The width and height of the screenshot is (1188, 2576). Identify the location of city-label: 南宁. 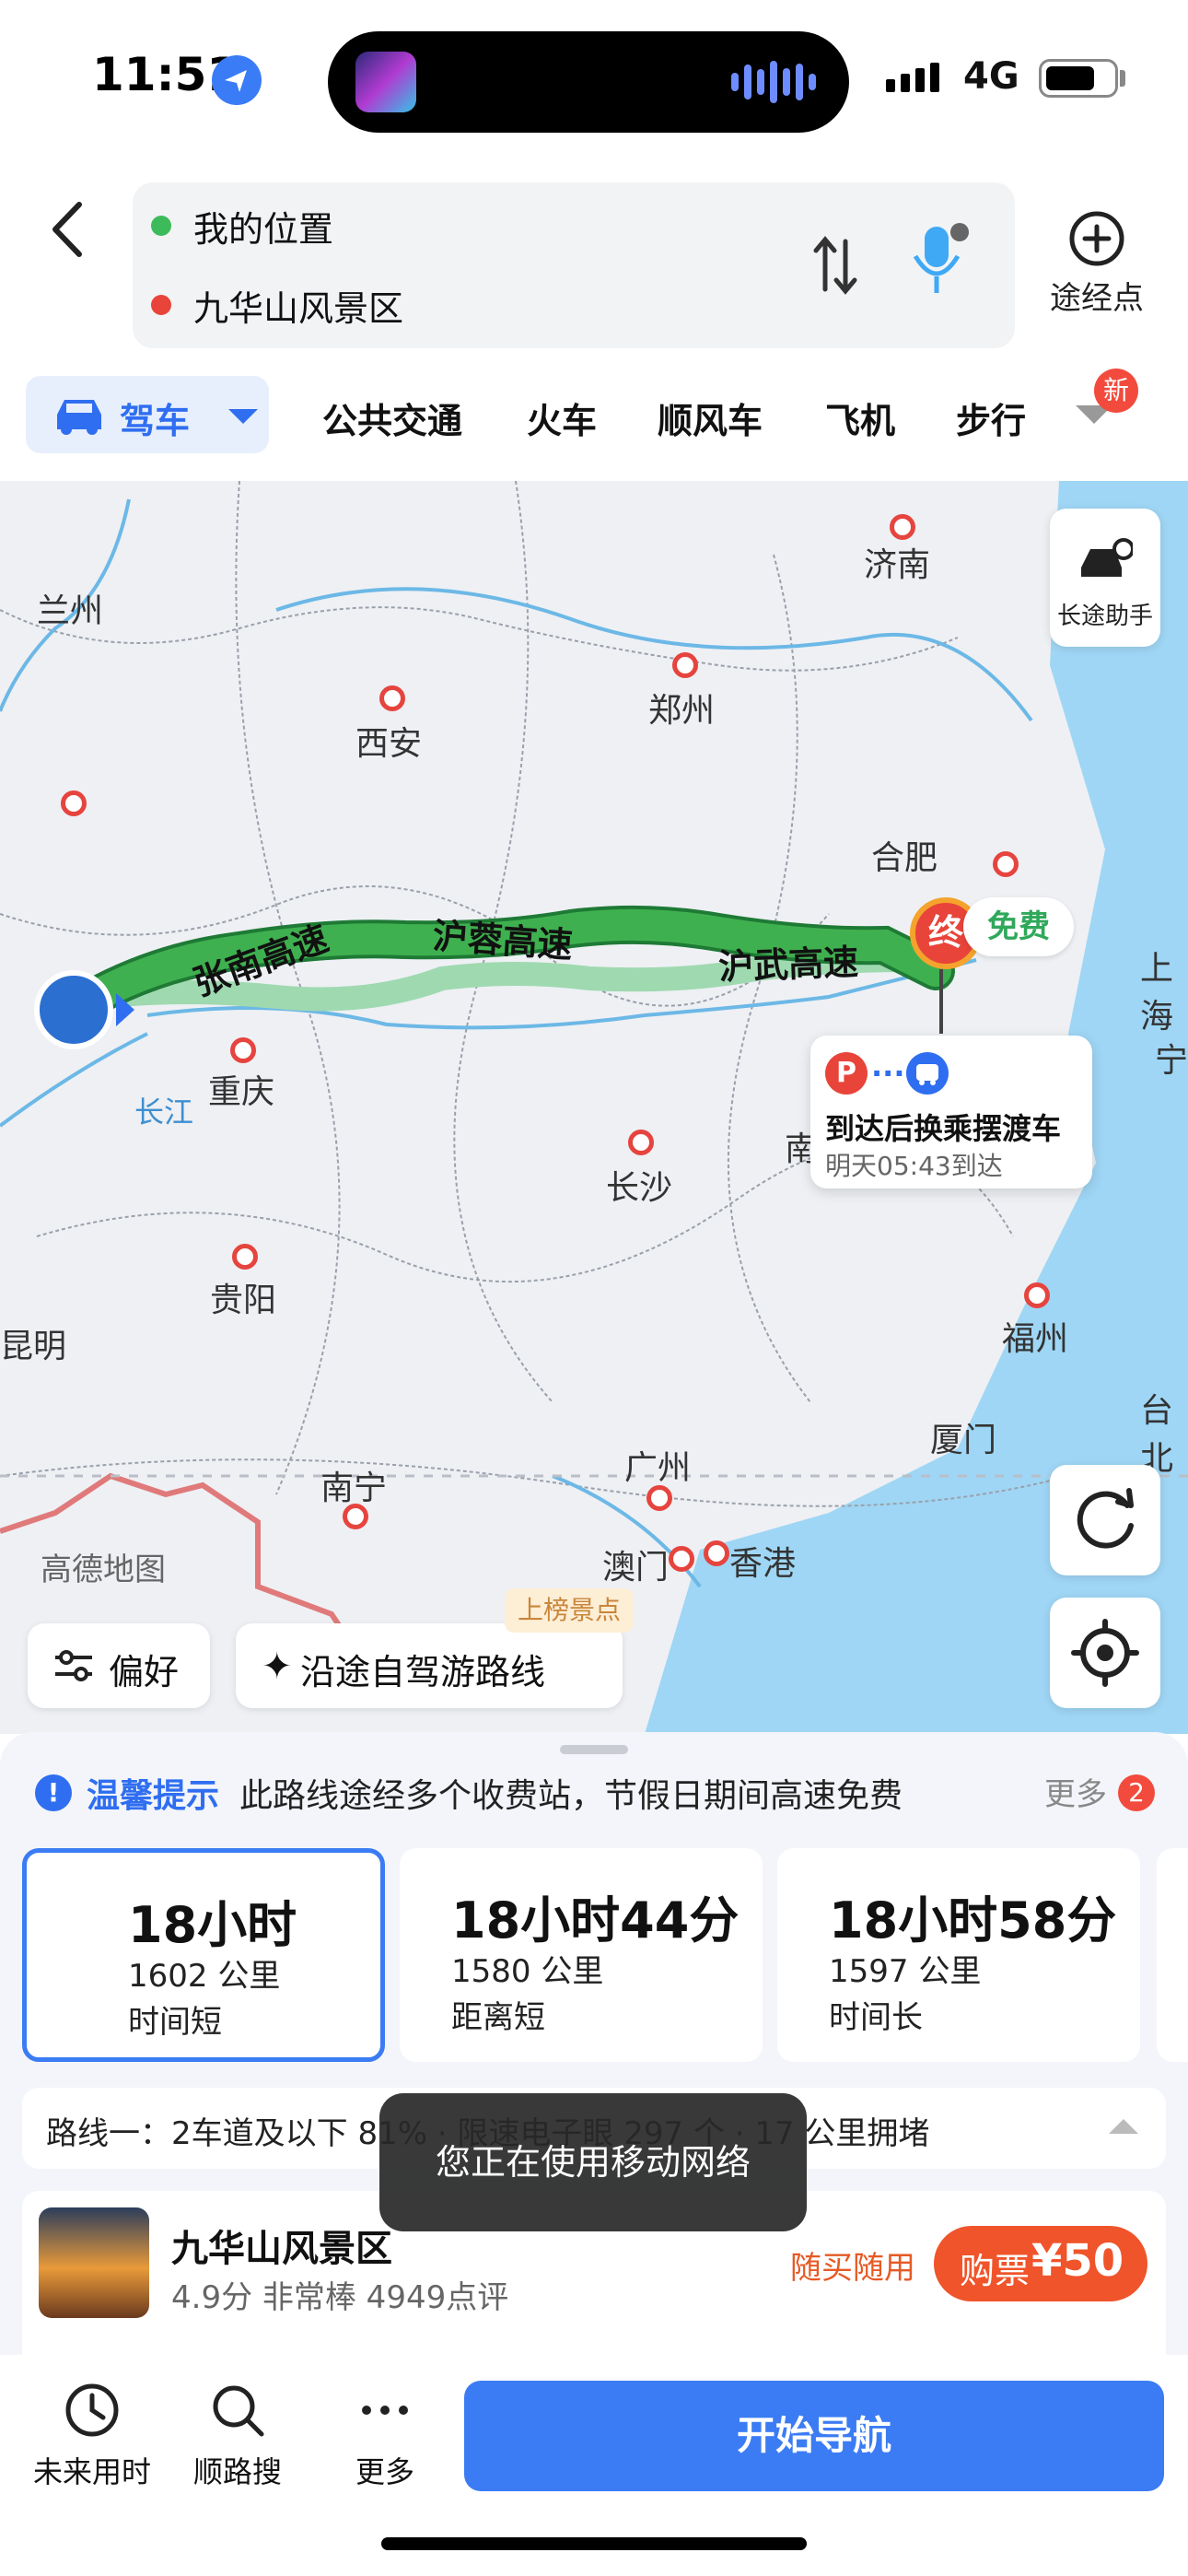
(354, 1488).